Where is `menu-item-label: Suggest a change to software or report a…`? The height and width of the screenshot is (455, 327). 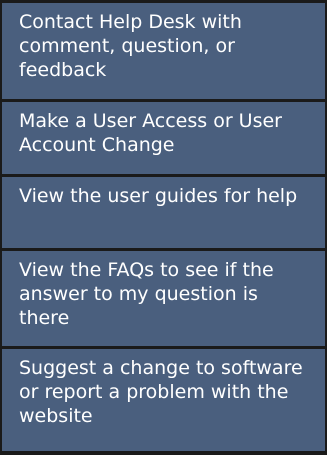 menu-item-label: Suggest a change to software or report a… is located at coordinates (161, 391).